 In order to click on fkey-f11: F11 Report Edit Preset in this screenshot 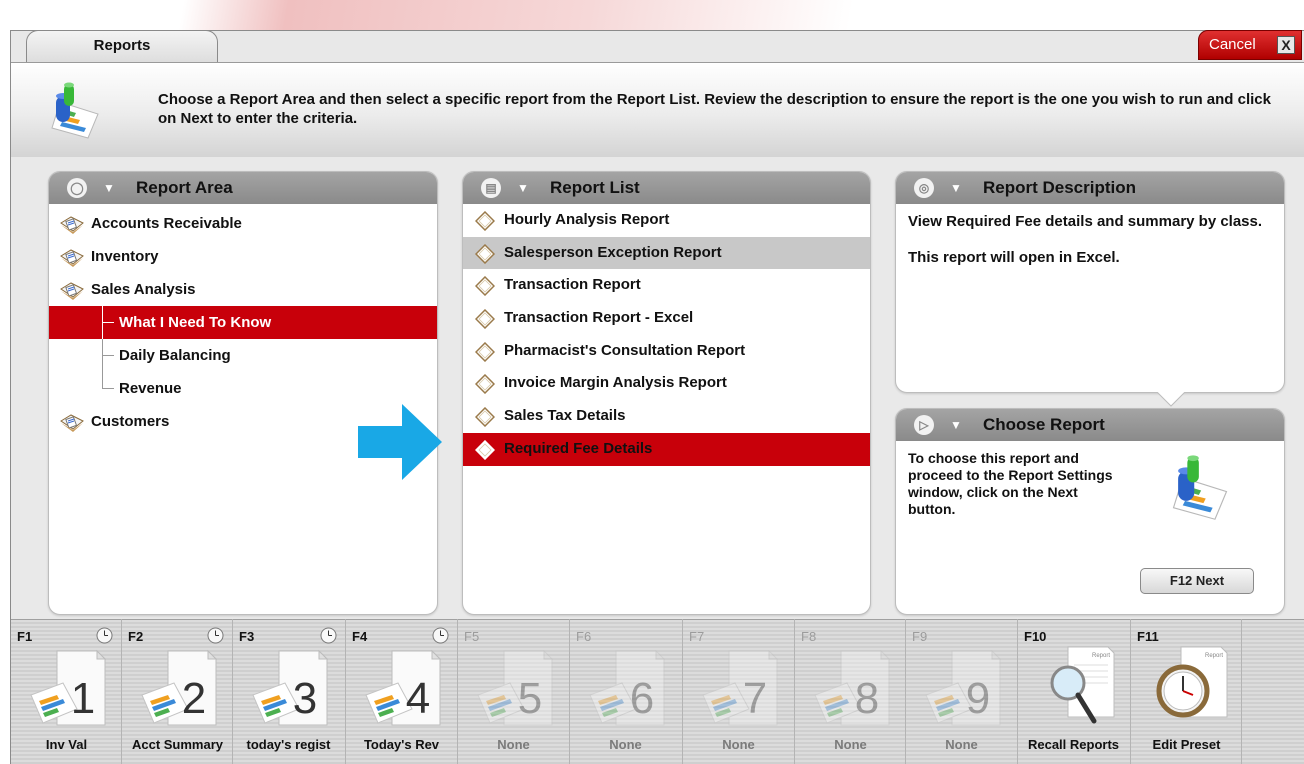, I will do `click(1186, 691)`.